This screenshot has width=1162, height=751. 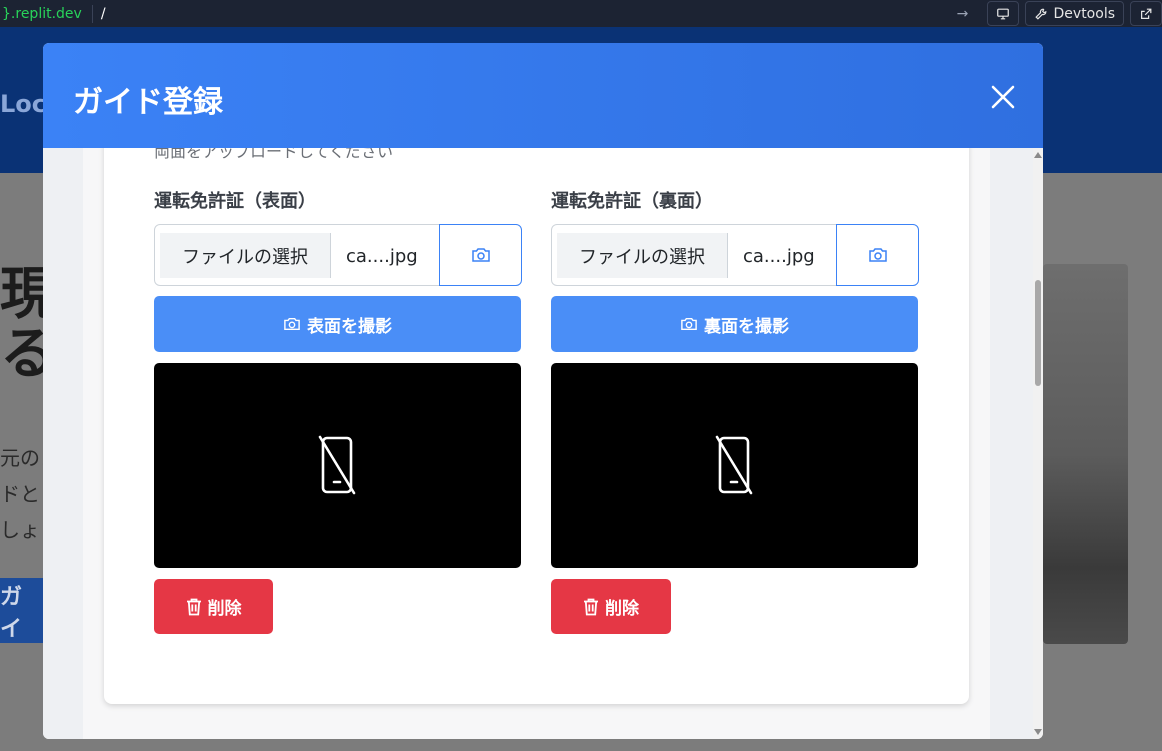 I want to click on front-delete-button: 削除, so click(x=213, y=606).